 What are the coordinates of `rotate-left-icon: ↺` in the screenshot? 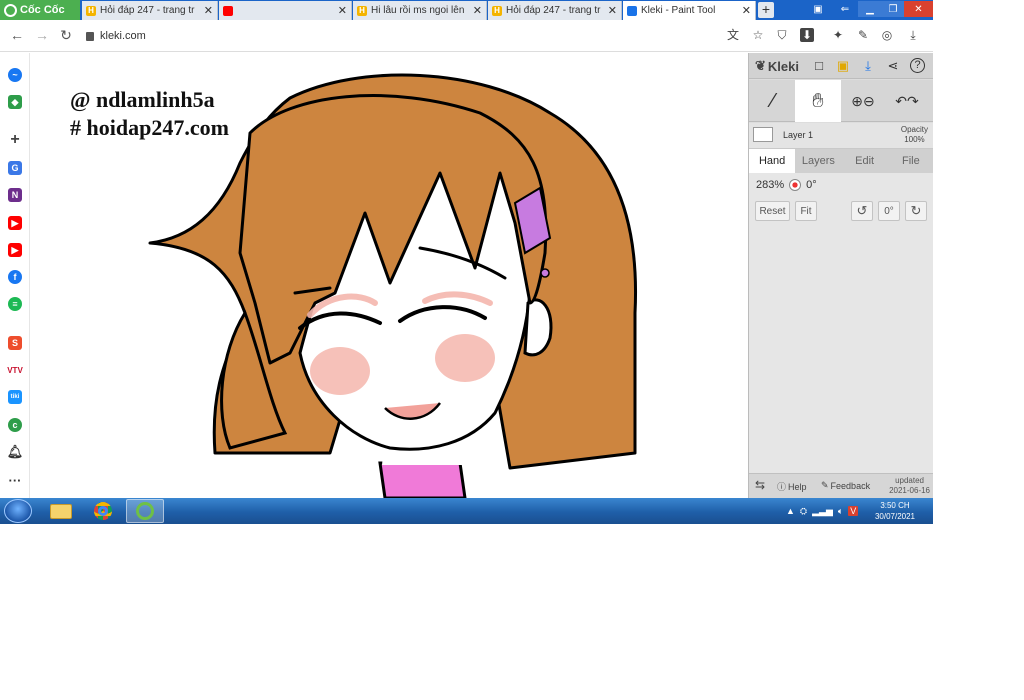 It's located at (862, 211).